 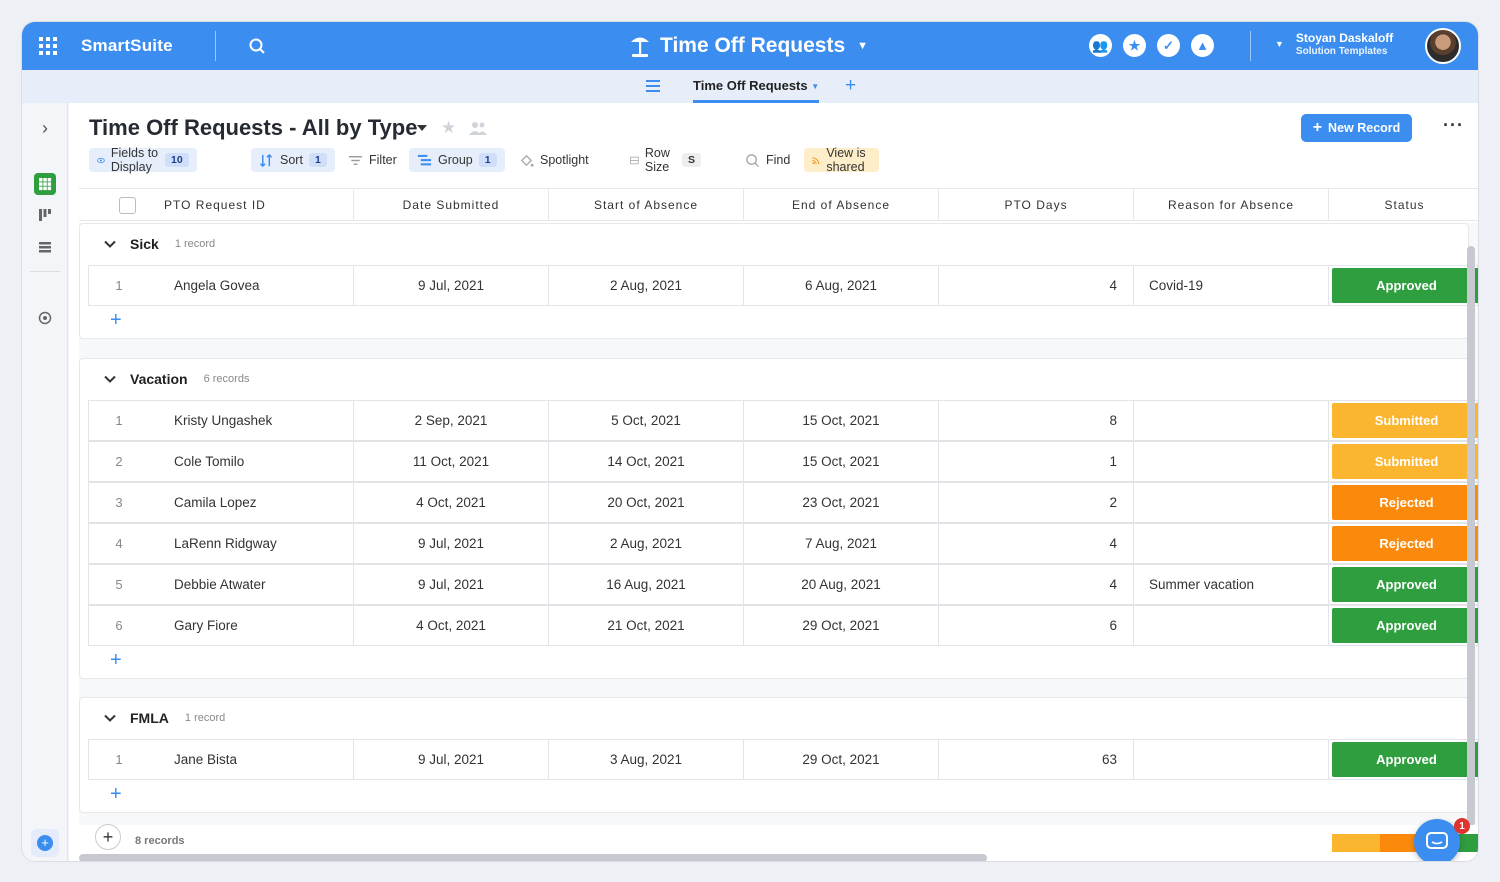 What do you see at coordinates (1231, 285) in the screenshot?
I see `cell-reason: Covid-19` at bounding box center [1231, 285].